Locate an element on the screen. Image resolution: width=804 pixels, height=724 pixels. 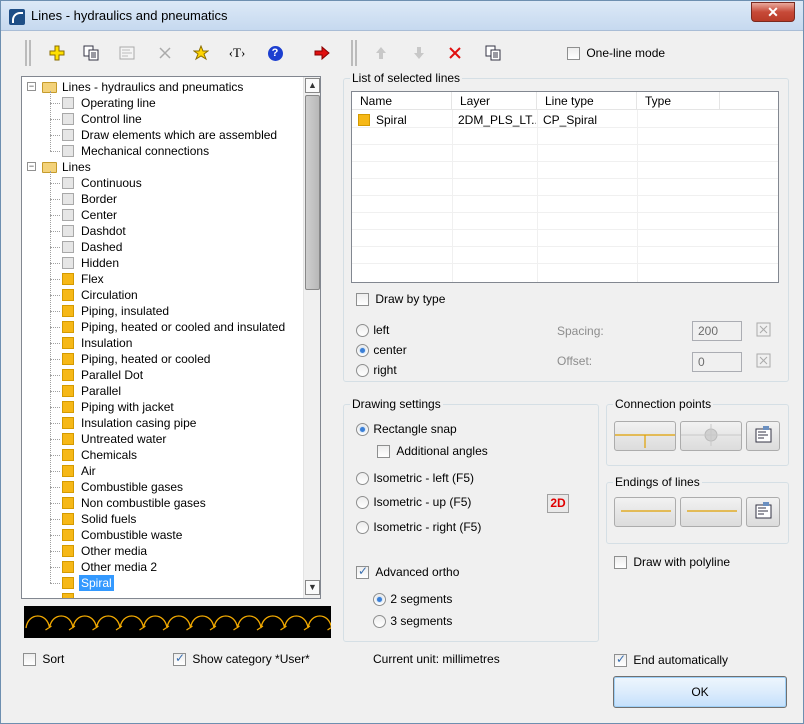
show-category-checkbox: Show category *User* is located at coordinates (241, 659).